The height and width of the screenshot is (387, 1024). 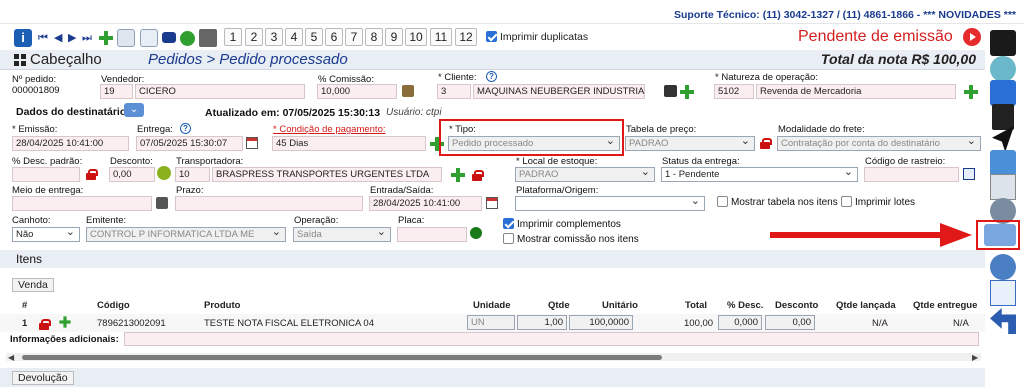 What do you see at coordinates (571, 239) in the screenshot?
I see `show-commission-checkbox: Mostrar comissão nos itens` at bounding box center [571, 239].